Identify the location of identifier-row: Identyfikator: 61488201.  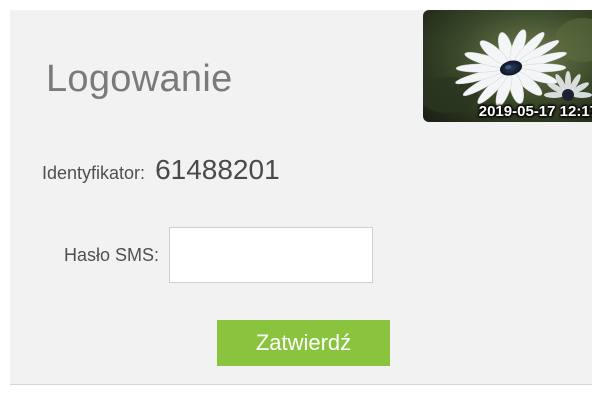
(161, 170).